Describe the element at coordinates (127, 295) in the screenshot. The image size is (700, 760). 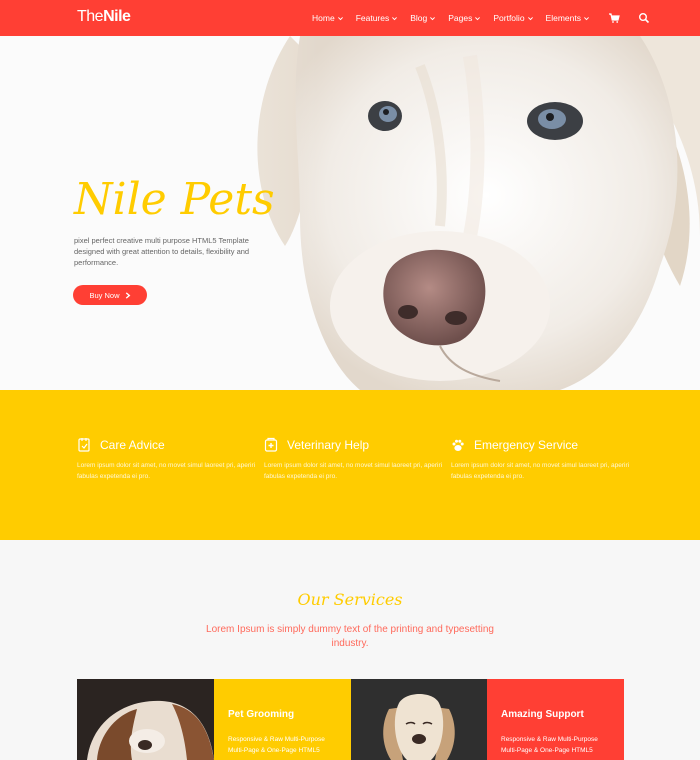
I see `chevron-right-icon` at that location.